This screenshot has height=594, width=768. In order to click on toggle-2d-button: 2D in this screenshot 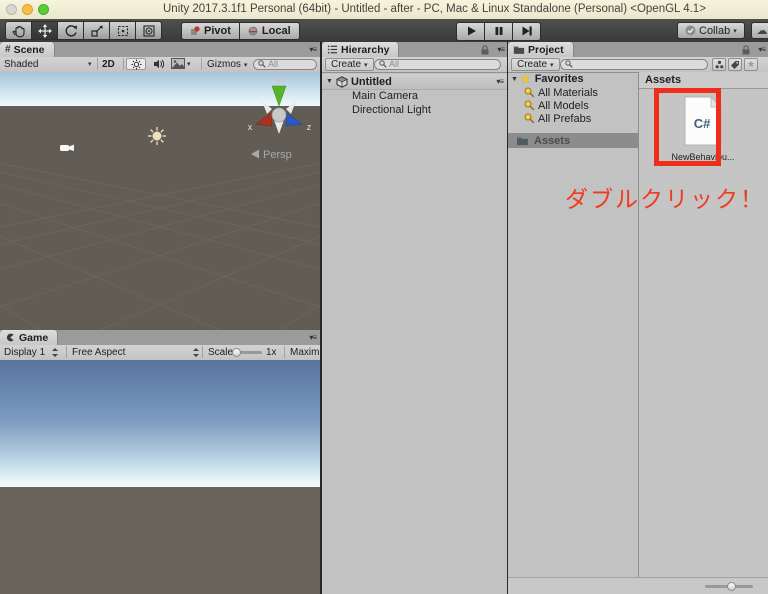, I will do `click(108, 64)`.